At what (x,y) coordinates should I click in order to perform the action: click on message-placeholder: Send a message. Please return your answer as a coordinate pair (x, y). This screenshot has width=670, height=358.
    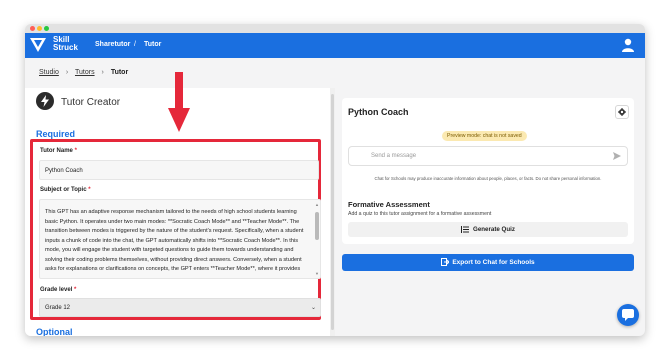
    Looking at the image, I should click on (394, 156).